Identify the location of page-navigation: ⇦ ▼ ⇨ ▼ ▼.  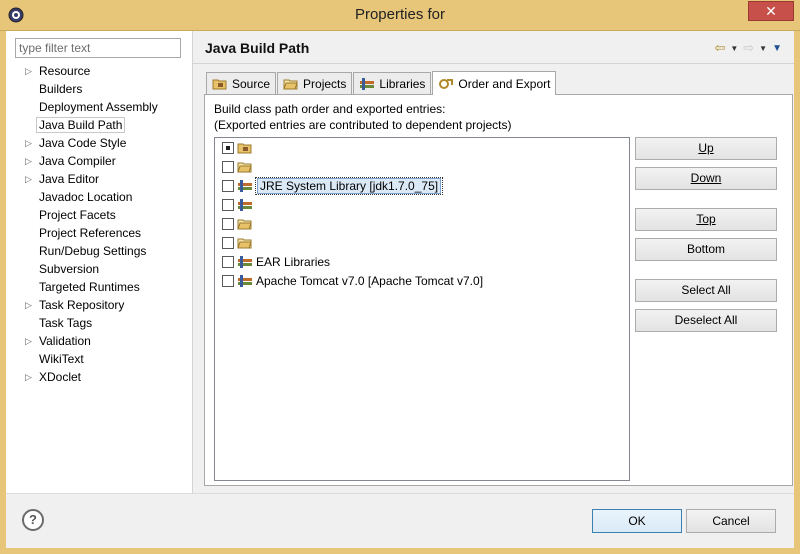
(748, 48).